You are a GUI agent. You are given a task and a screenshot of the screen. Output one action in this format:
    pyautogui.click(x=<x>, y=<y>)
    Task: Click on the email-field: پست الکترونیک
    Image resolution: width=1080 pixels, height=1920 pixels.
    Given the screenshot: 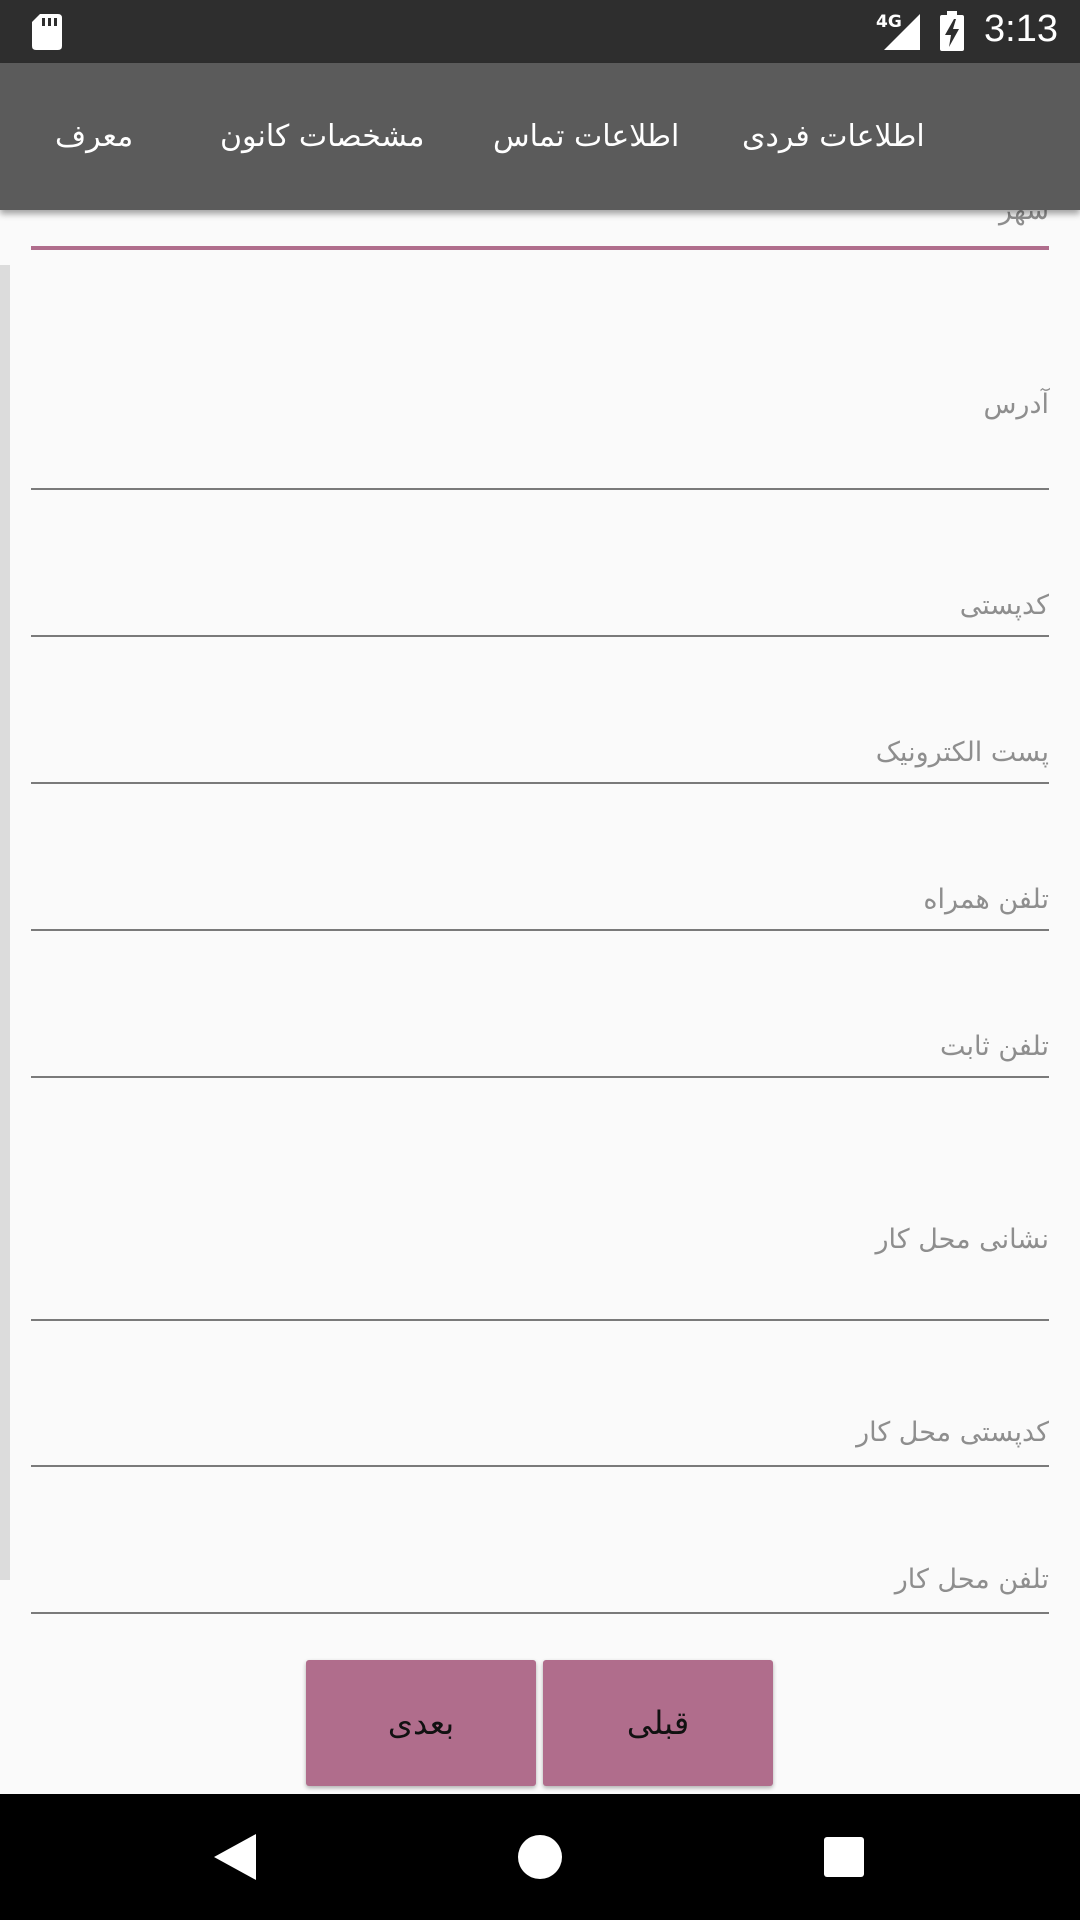 What is the action you would take?
    pyautogui.click(x=540, y=759)
    